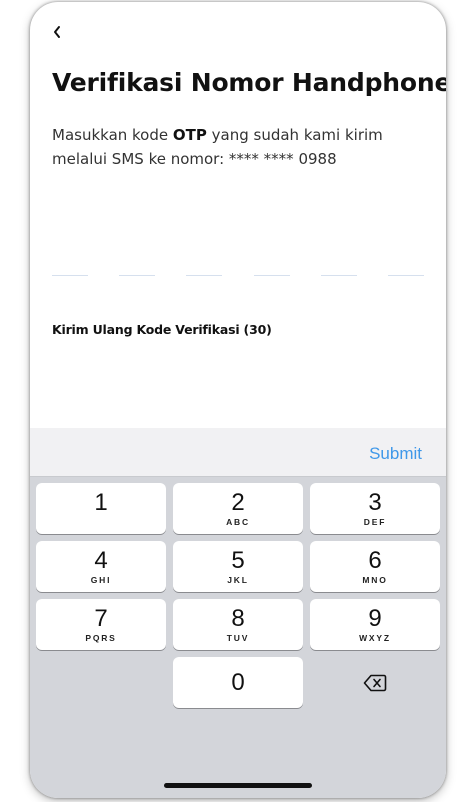 The width and height of the screenshot is (457, 802). What do you see at coordinates (238, 521) in the screenshot?
I see `key-letters: ABC` at bounding box center [238, 521].